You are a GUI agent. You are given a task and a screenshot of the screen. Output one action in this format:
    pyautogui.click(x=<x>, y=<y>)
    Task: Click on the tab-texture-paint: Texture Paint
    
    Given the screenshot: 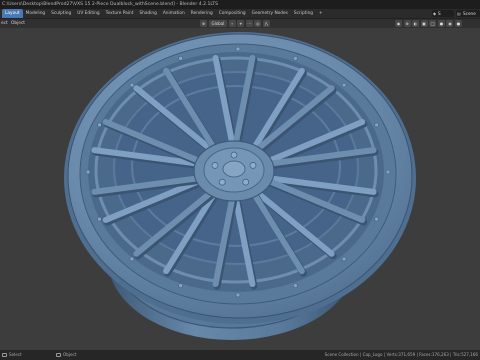 What is the action you would take?
    pyautogui.click(x=120, y=13)
    